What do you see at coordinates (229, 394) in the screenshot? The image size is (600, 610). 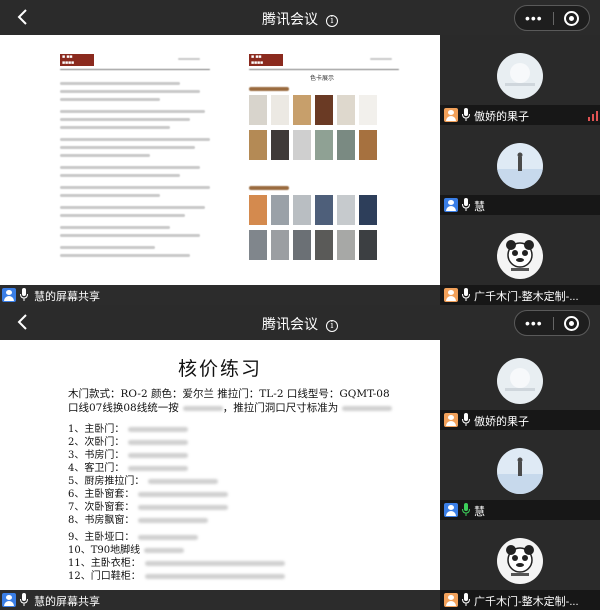 I see `spec-line: 木门款式：RO-2 颜色：爱尔兰 推拉门：TL-2 口线型号：GQMT-08` at bounding box center [229, 394].